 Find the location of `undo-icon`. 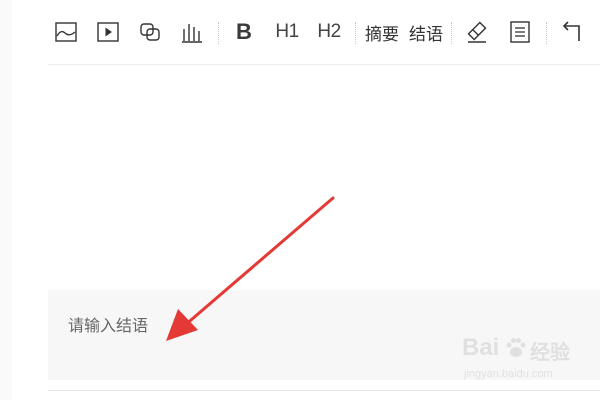

undo-icon is located at coordinates (571, 31).